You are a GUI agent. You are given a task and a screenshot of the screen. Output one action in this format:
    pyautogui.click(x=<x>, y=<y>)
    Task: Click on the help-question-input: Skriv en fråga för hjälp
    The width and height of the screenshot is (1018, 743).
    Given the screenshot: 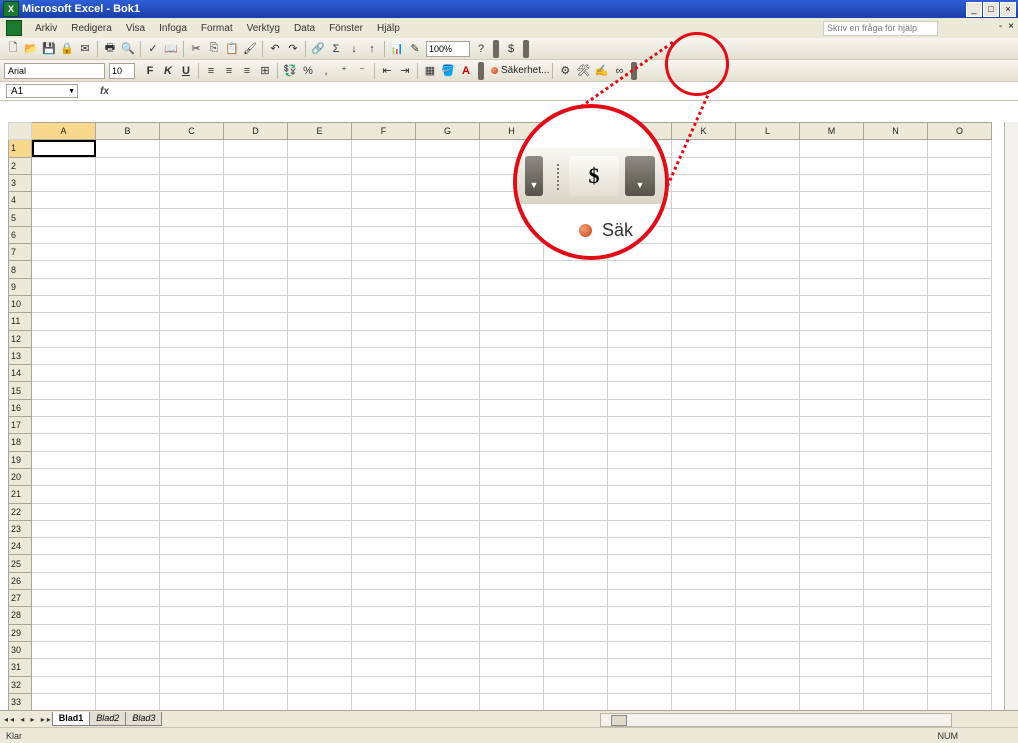 What is the action you would take?
    pyautogui.click(x=880, y=28)
    